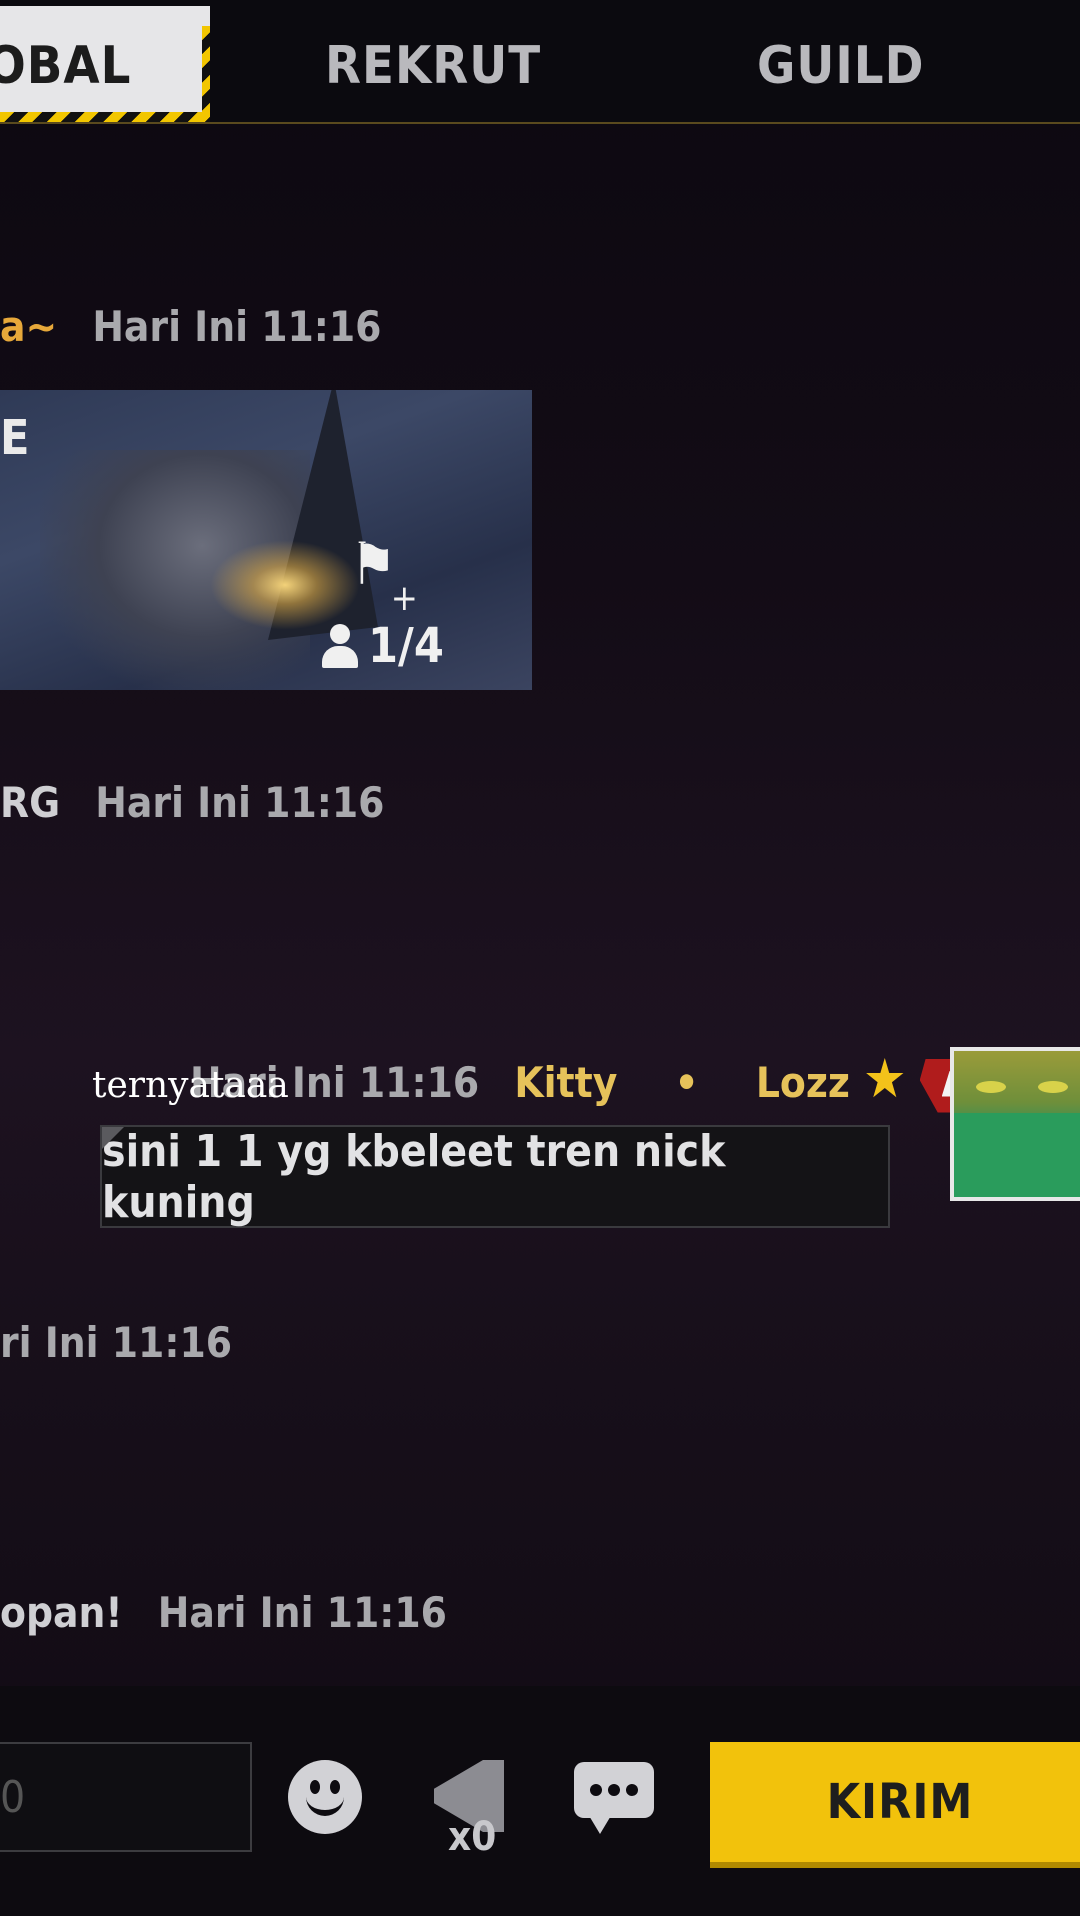  I want to click on send-button-label: KIRIM, so click(900, 1802).